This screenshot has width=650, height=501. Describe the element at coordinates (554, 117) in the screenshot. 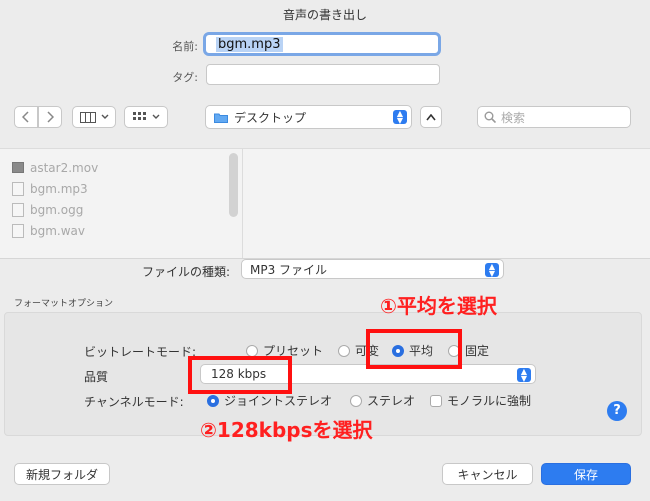

I see `search-field: 検索` at that location.